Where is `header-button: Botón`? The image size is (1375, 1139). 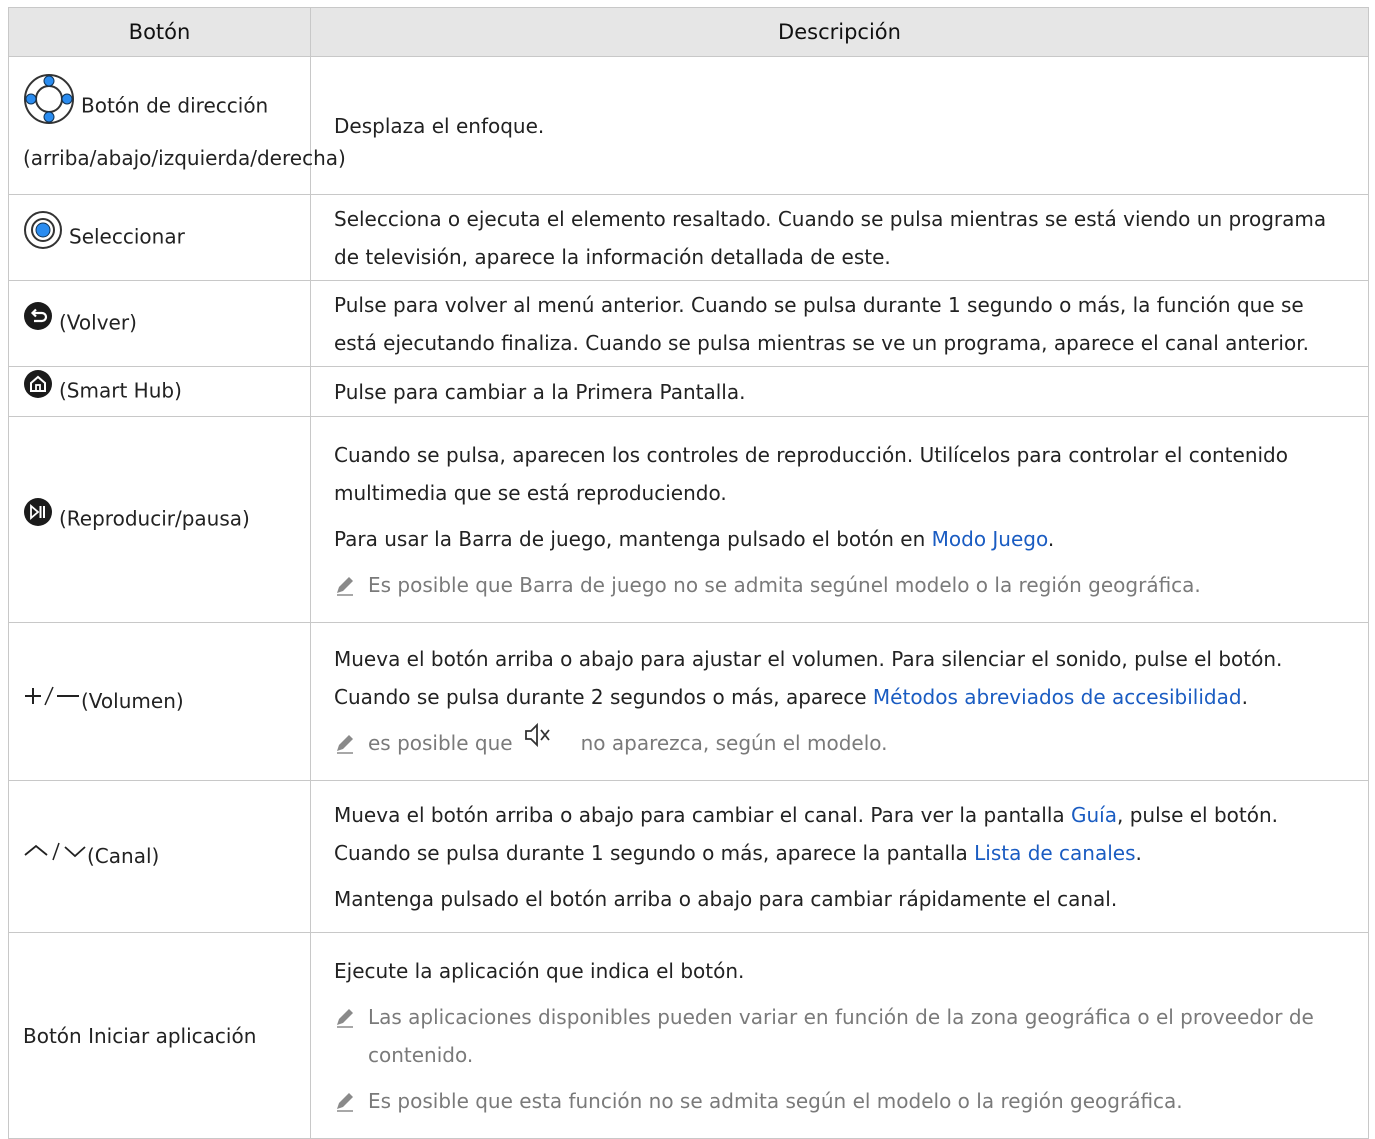 header-button: Botón is located at coordinates (159, 32).